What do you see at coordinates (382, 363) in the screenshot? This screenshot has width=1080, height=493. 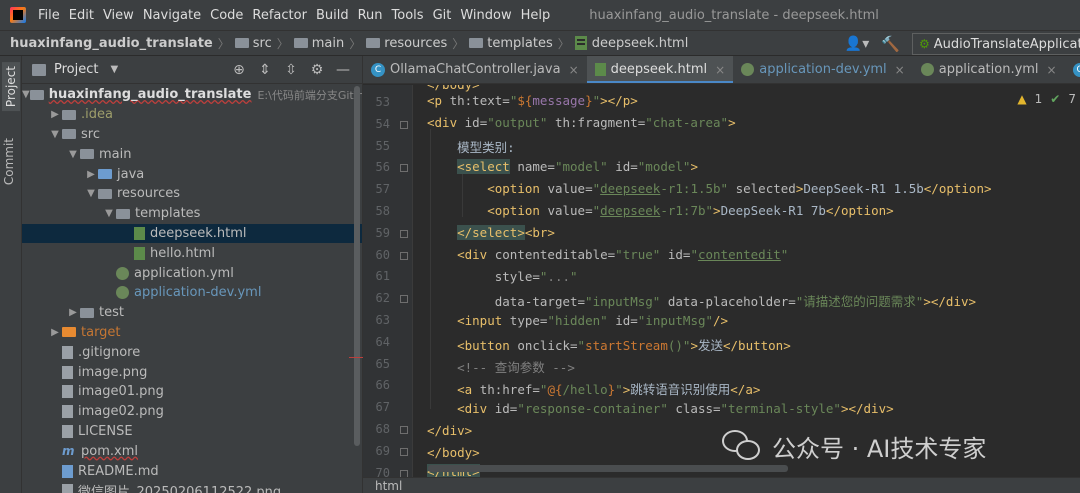 I see `line-number: 65` at bounding box center [382, 363].